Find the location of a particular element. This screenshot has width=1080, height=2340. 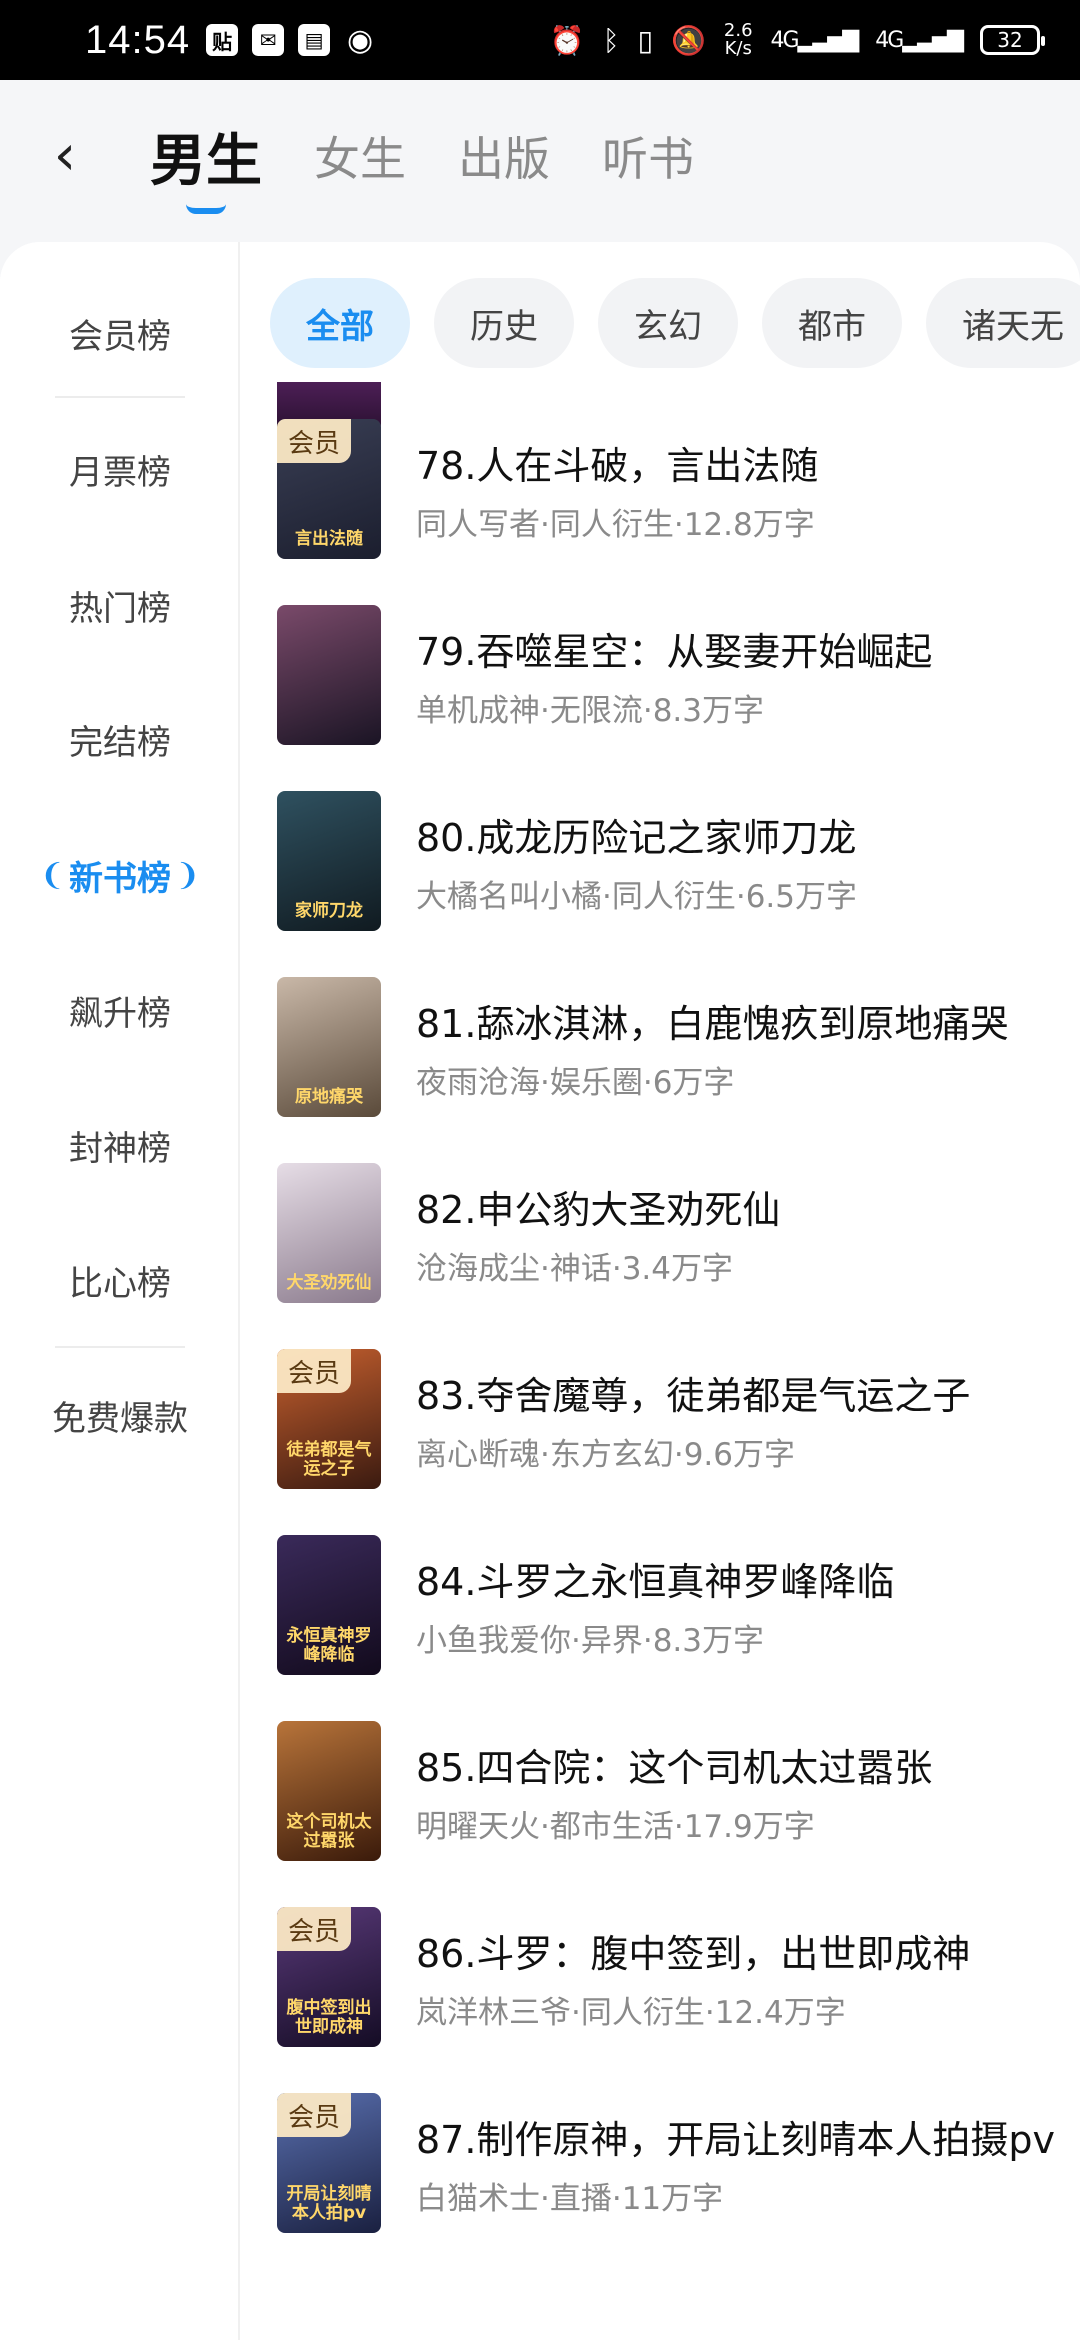

book-cover: 这个司机太过嚣张 is located at coordinates (329, 1791).